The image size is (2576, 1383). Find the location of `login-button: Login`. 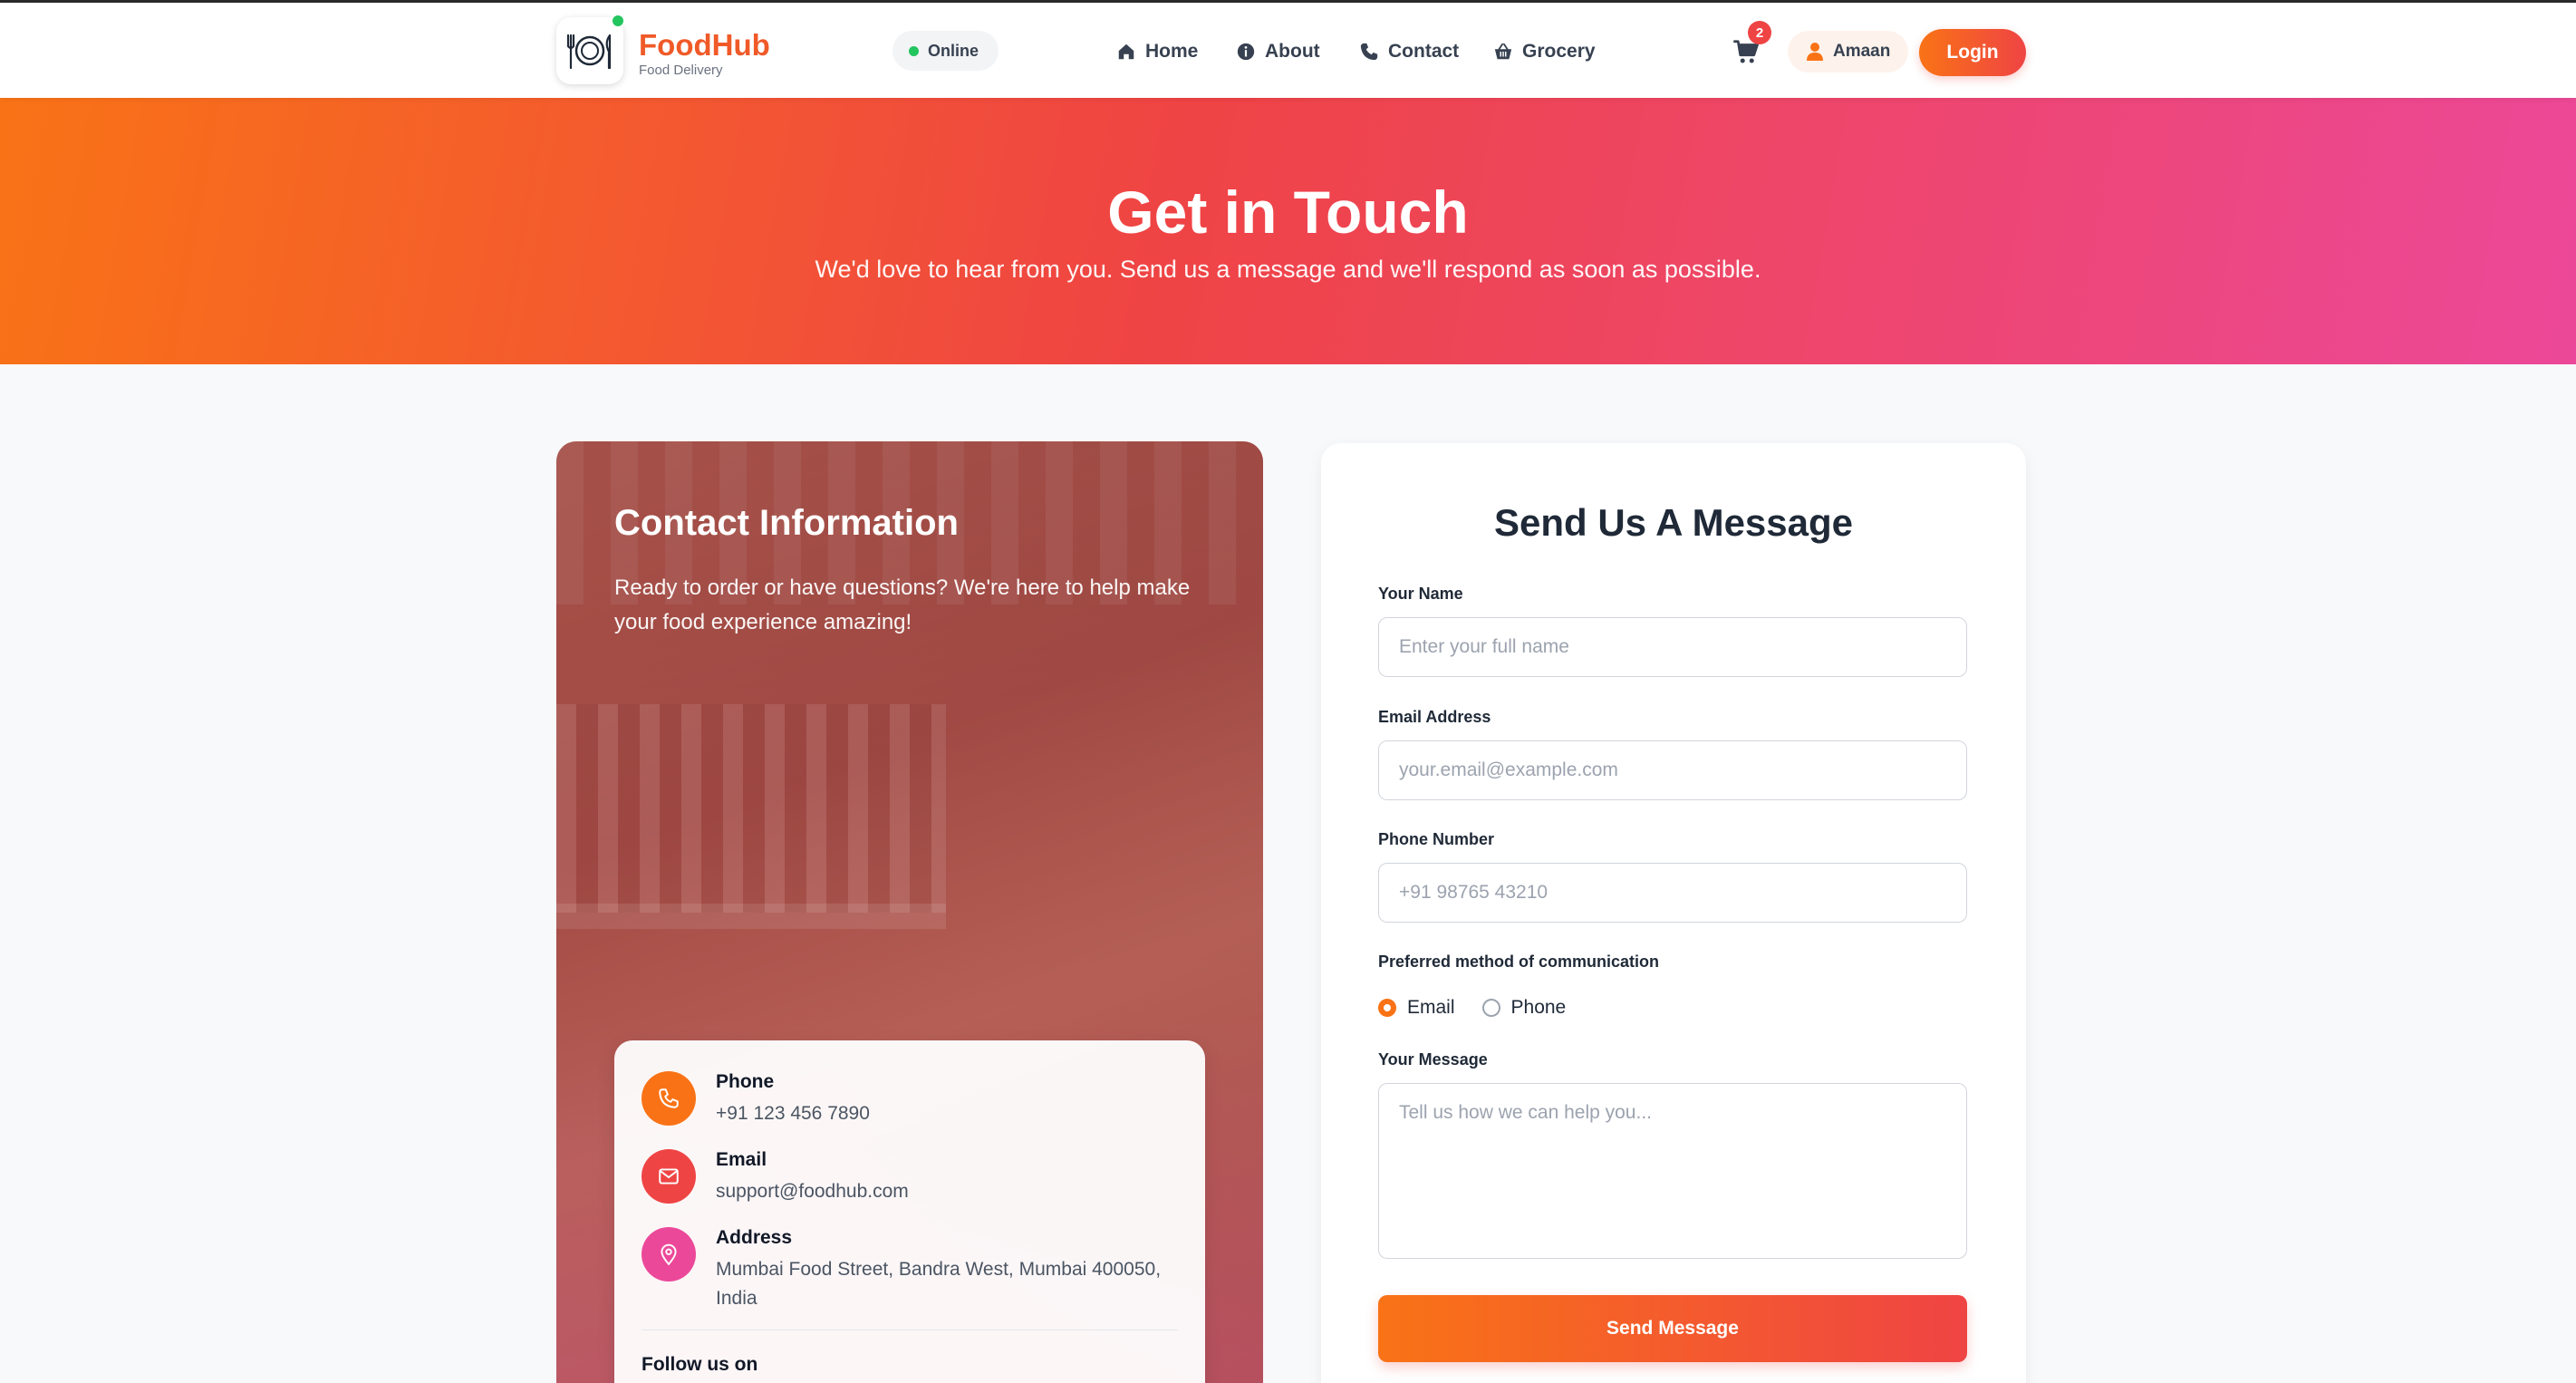

login-button: Login is located at coordinates (1972, 52).